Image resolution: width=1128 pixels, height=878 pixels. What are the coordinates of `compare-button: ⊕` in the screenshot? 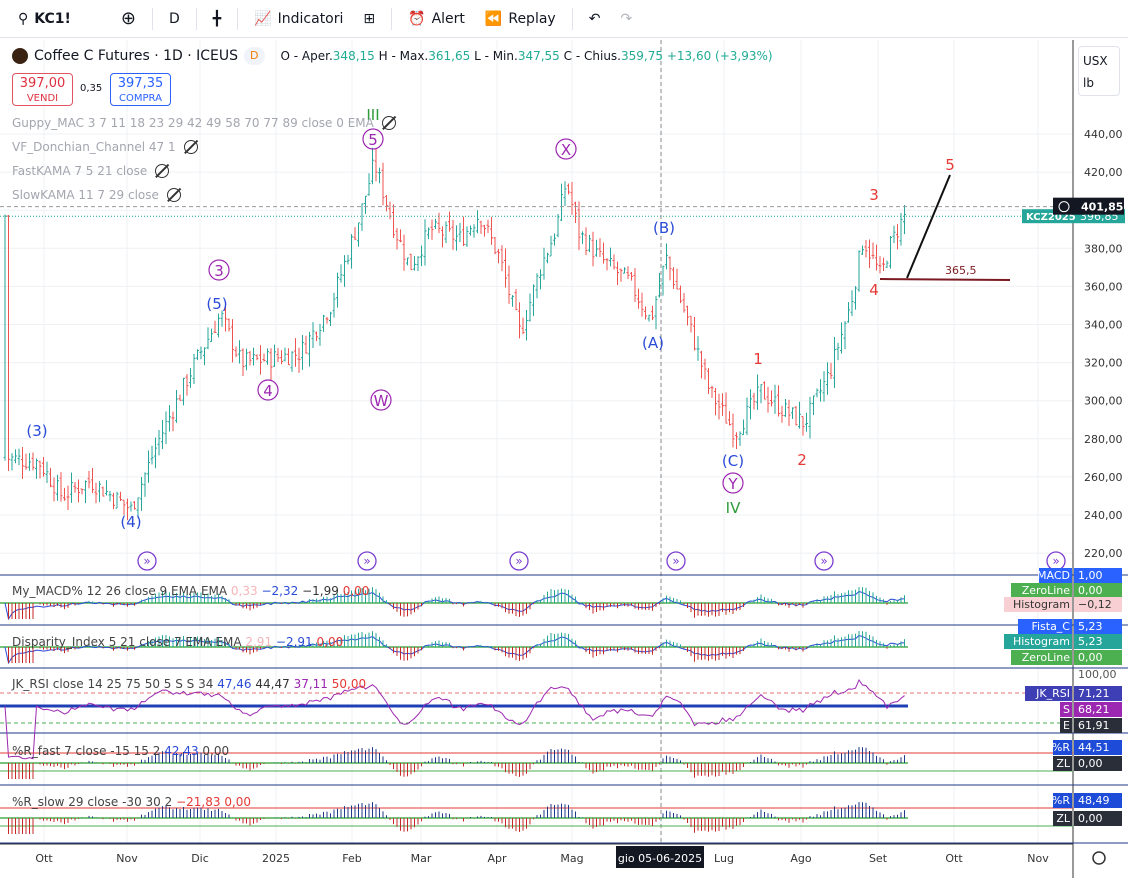 It's located at (128, 18).